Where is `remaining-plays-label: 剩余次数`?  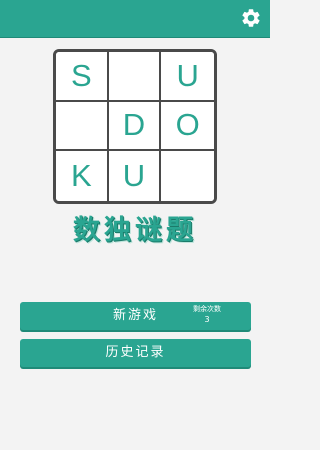
remaining-plays-label: 剩余次数 is located at coordinates (207, 309).